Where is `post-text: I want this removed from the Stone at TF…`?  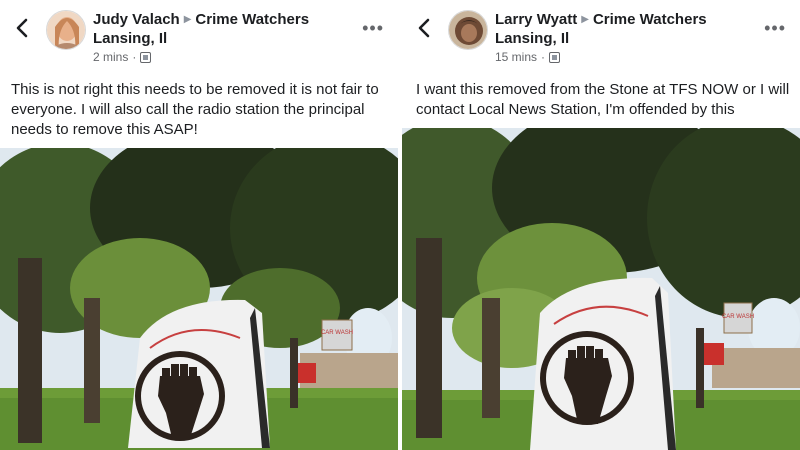
post-text: I want this removed from the Stone at TF… is located at coordinates (603, 99).